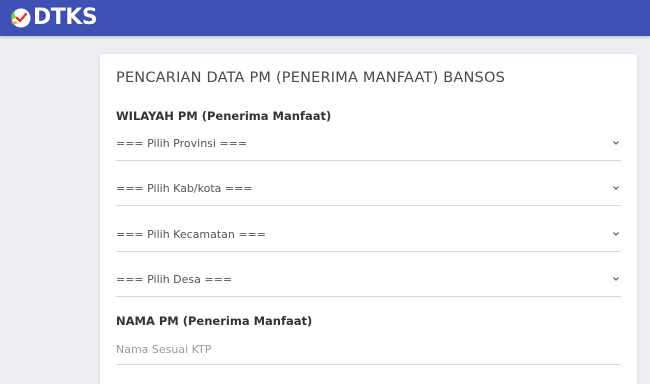 The image size is (650, 384). What do you see at coordinates (174, 279) in the screenshot?
I see `desa-select-value: === Pilih Desa ===` at bounding box center [174, 279].